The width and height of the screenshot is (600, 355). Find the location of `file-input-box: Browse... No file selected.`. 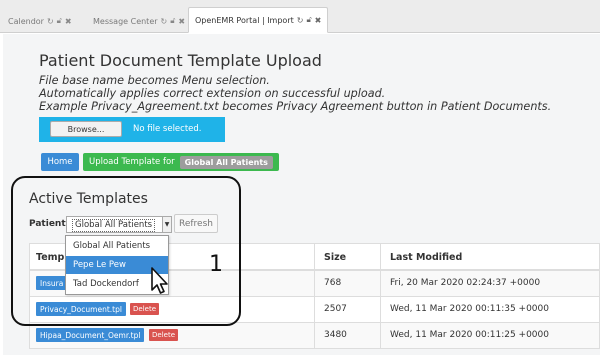

file-input-box: Browse... No file selected. is located at coordinates (132, 129).